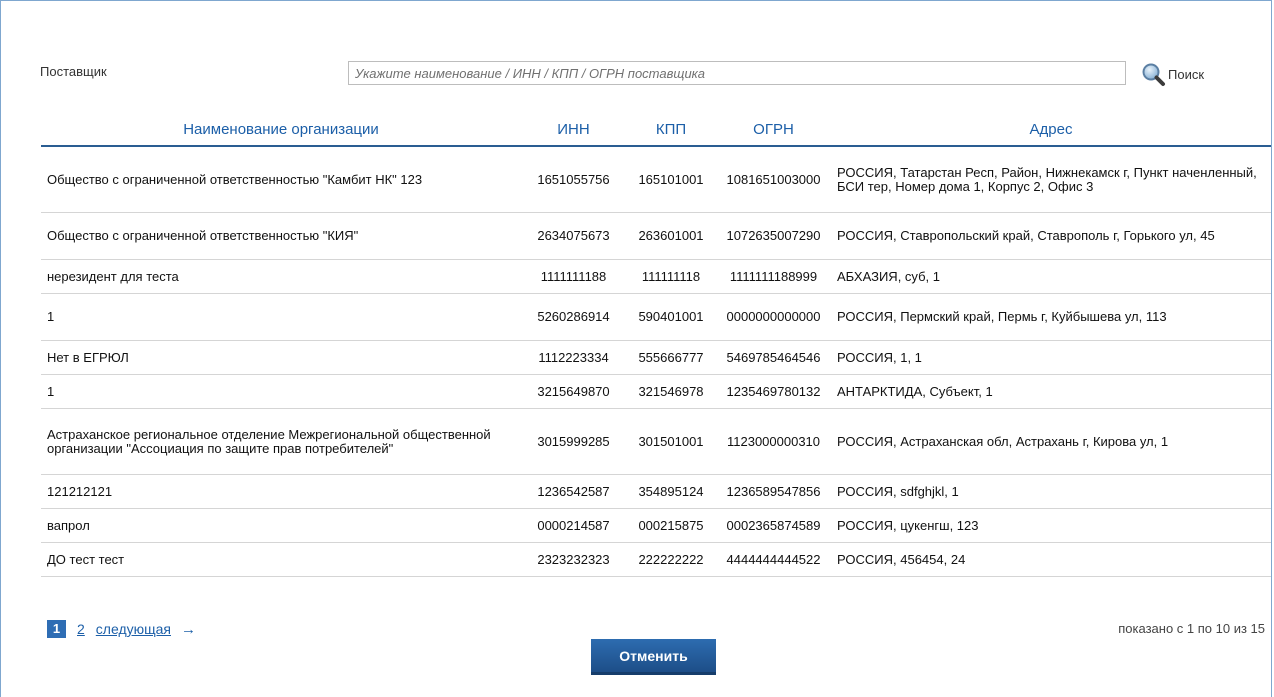 This screenshot has height=697, width=1274. Describe the element at coordinates (281, 491) in the screenshot. I see `cell-name: 121212121` at that location.